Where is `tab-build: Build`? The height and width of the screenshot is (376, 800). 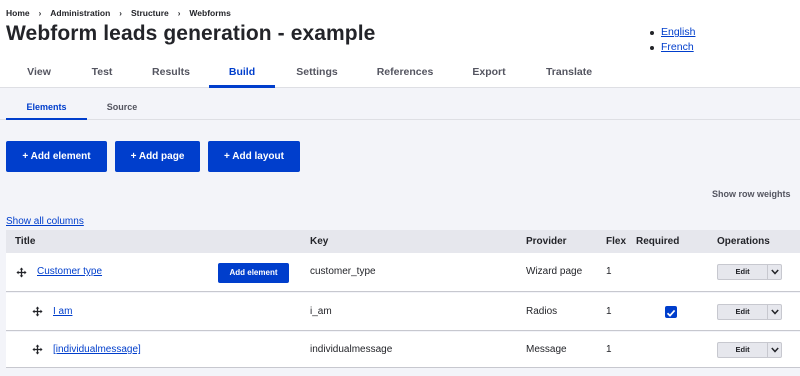
tab-build: Build is located at coordinates (242, 73).